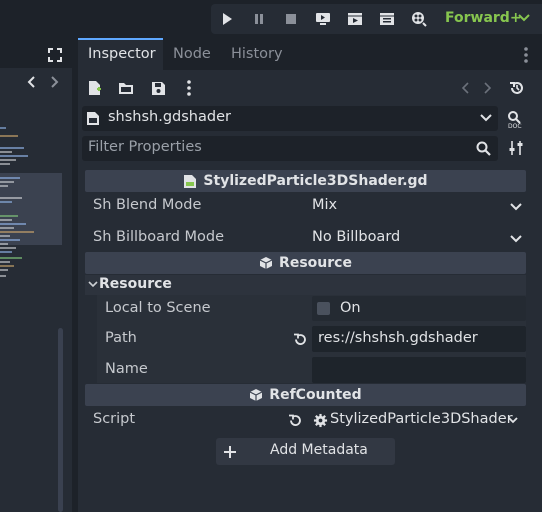 Image resolution: width=542 pixels, height=512 pixels. I want to click on new-resource-icon, so click(95, 88).